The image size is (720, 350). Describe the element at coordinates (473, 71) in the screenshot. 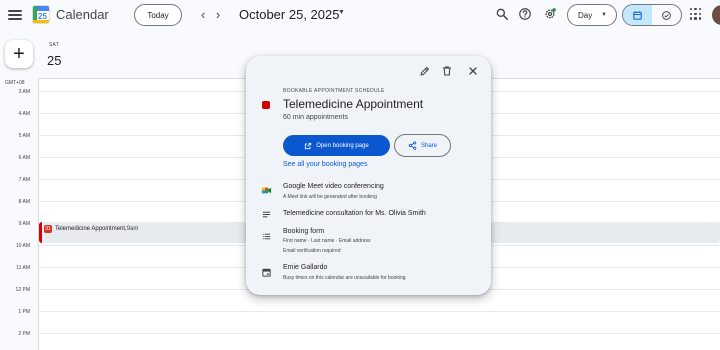

I see `close-icon` at that location.